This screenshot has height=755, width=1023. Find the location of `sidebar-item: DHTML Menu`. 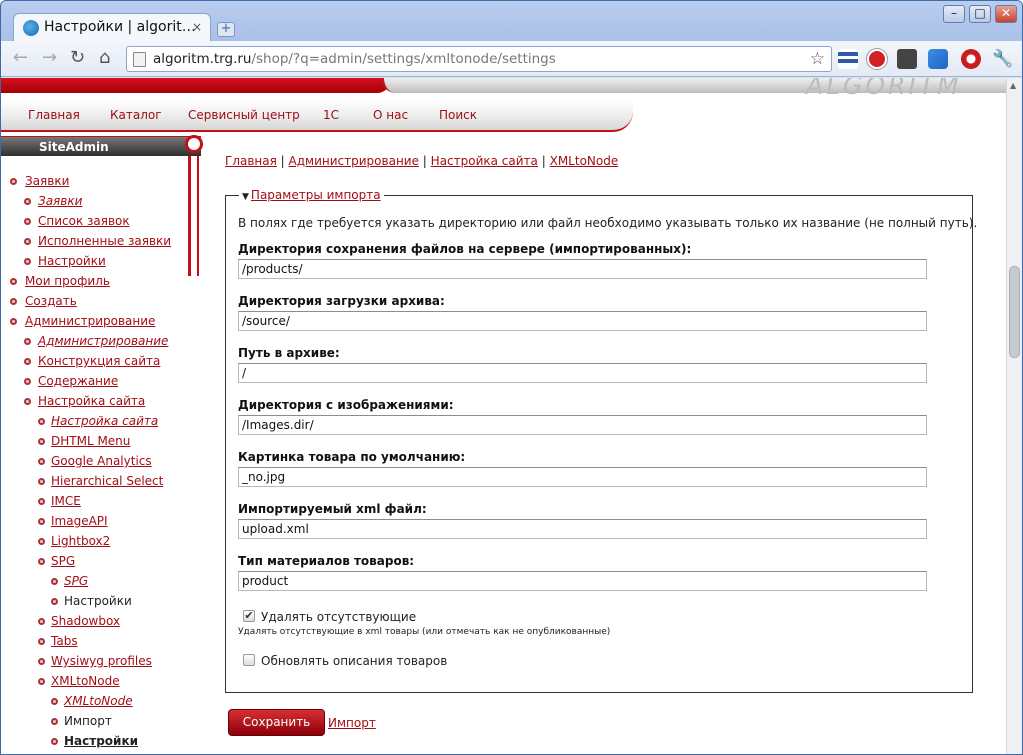

sidebar-item: DHTML Menu is located at coordinates (90, 441).